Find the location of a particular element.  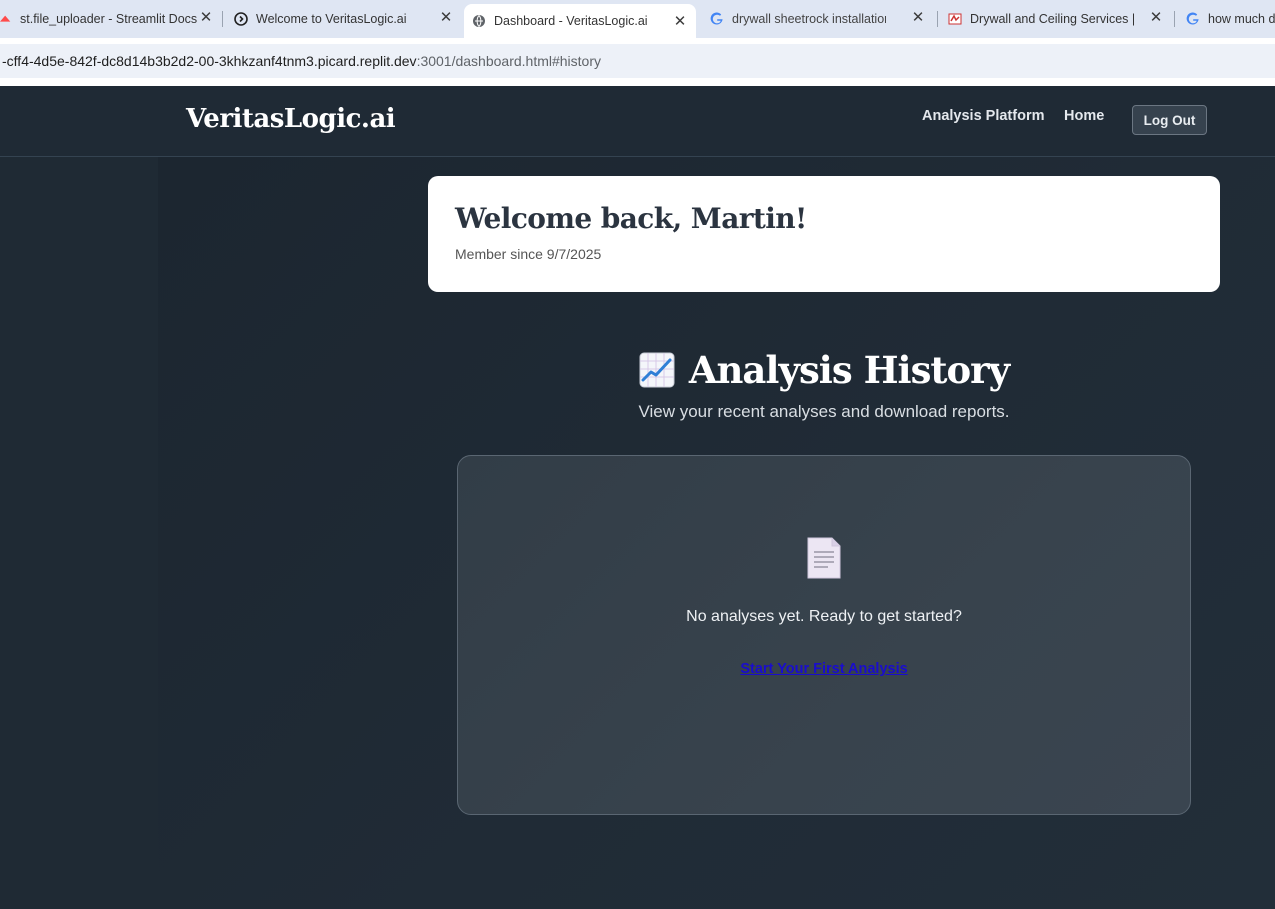

history-title: Analysis History is located at coordinates (849, 370).